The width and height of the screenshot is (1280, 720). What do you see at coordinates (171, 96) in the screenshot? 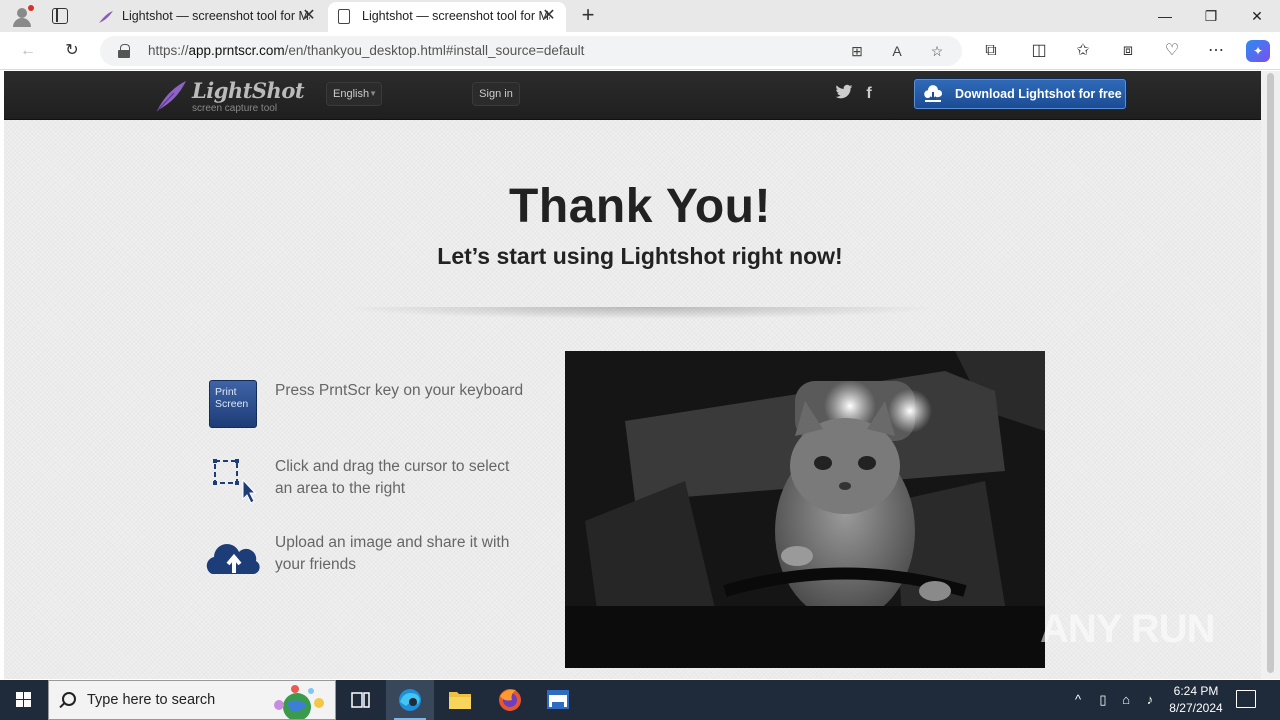
I see `feather-icon` at bounding box center [171, 96].